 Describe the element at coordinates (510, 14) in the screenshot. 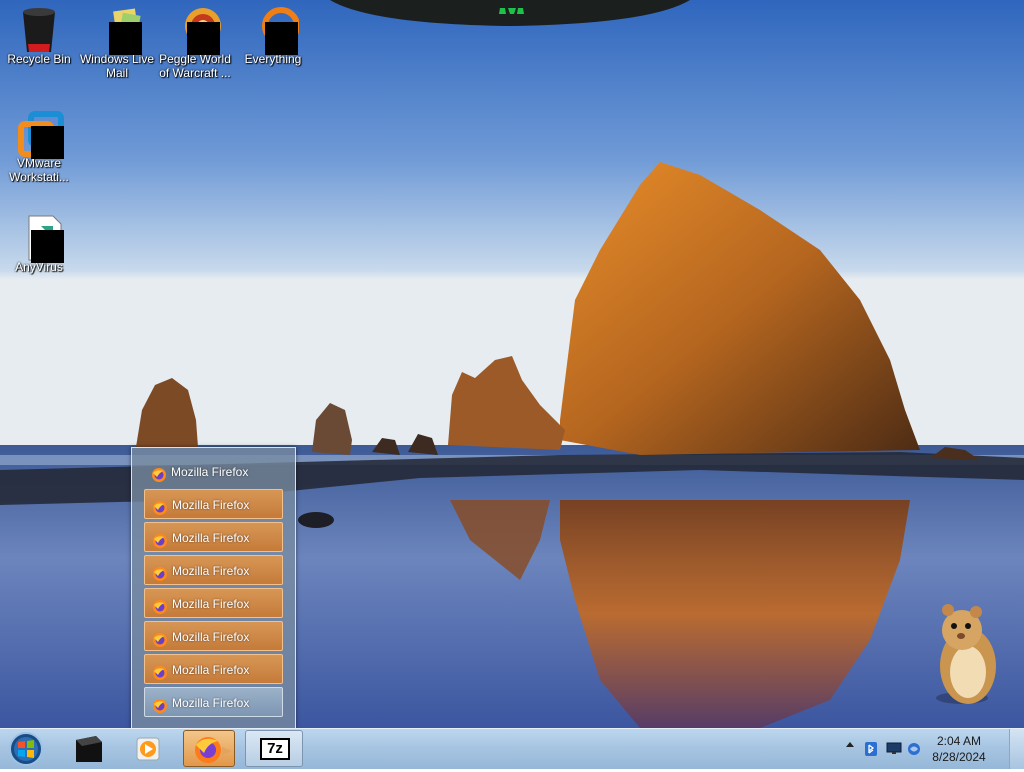

I see `top-gadget-bar` at that location.